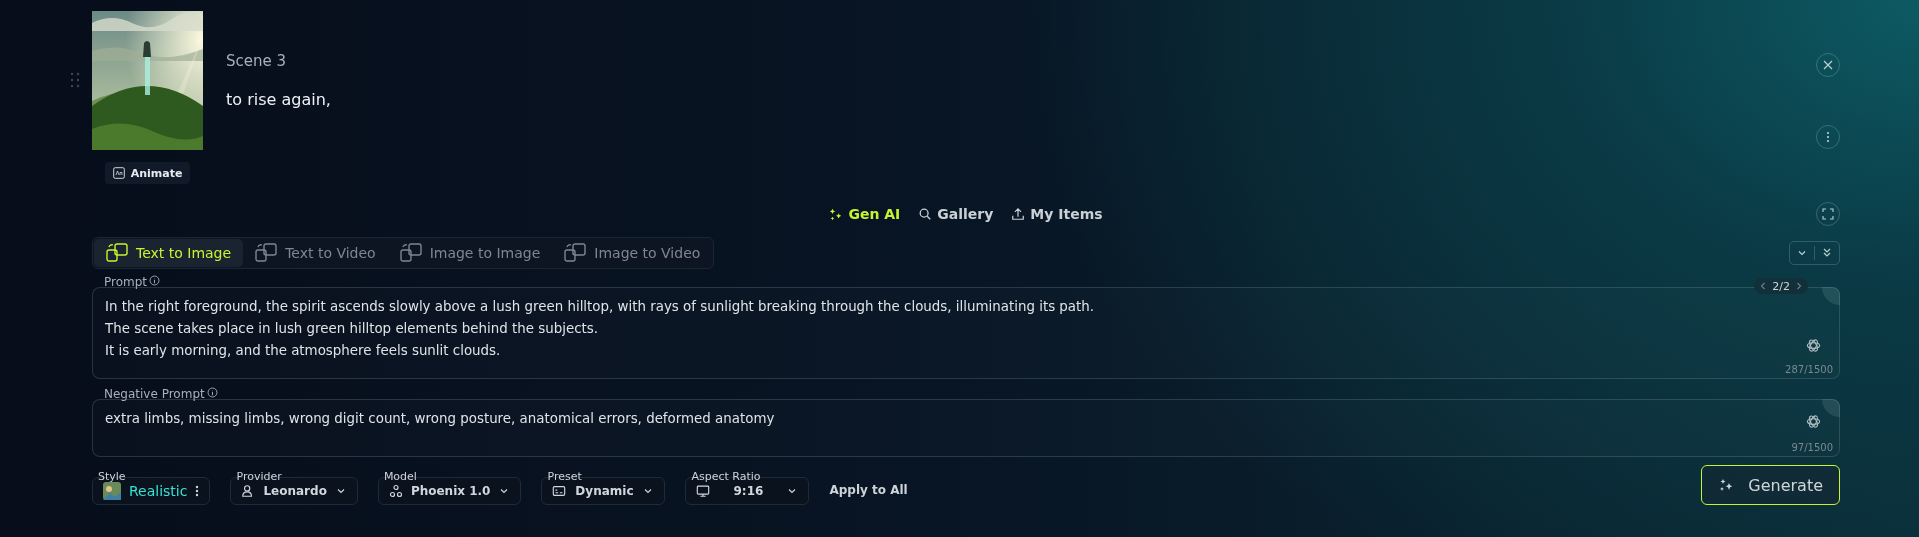 The image size is (1919, 537). I want to click on scene-title: Scene 3, so click(257, 61).